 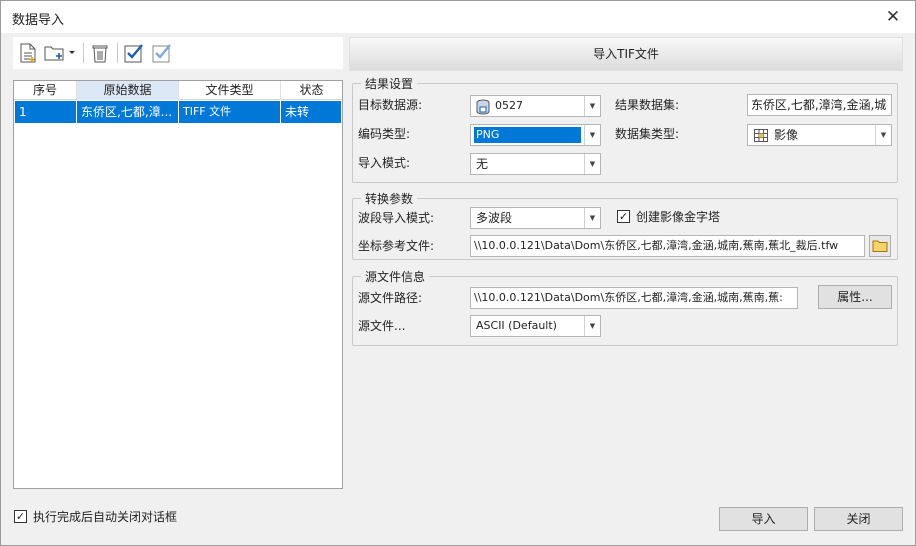 What do you see at coordinates (396, 246) in the screenshot?
I see `coord-file-label: 坐标参考文件:` at bounding box center [396, 246].